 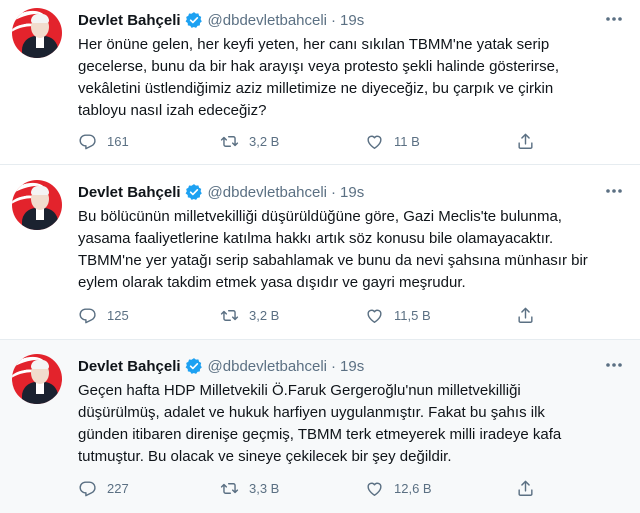 I want to click on reply-count: 125, so click(x=118, y=315).